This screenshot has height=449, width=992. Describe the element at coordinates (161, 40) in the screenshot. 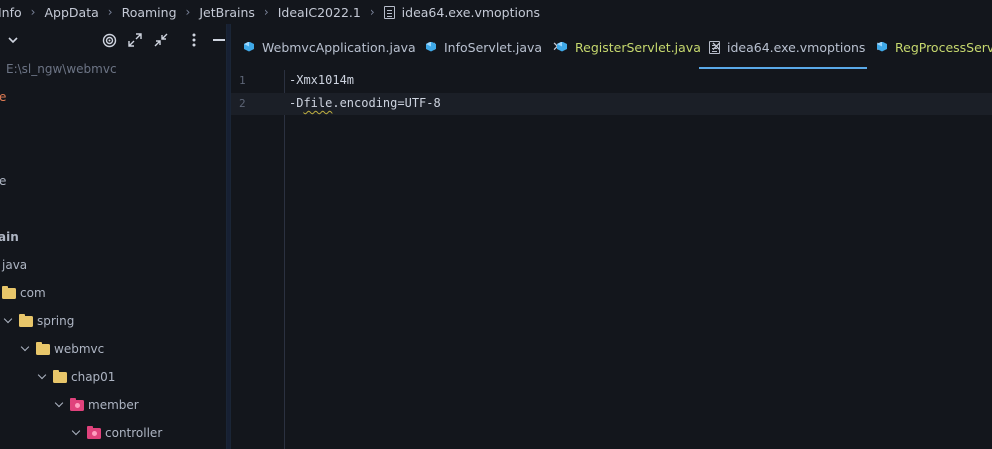

I see `collapse-icon` at that location.